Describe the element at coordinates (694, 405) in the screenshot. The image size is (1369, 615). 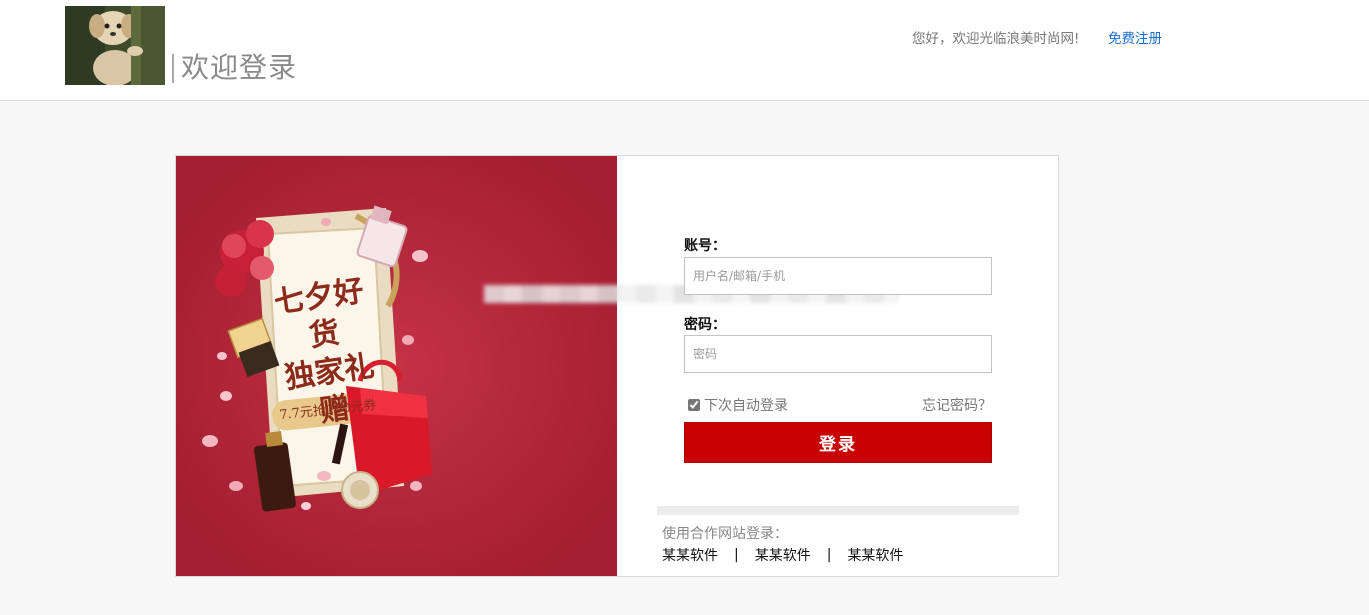
I see `remember-me-checkbox` at that location.